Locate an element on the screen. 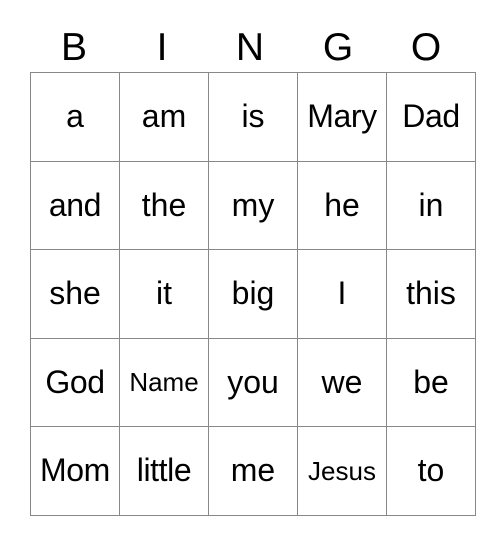 This screenshot has width=500, height=544. bingo-cell: a is located at coordinates (75, 117).